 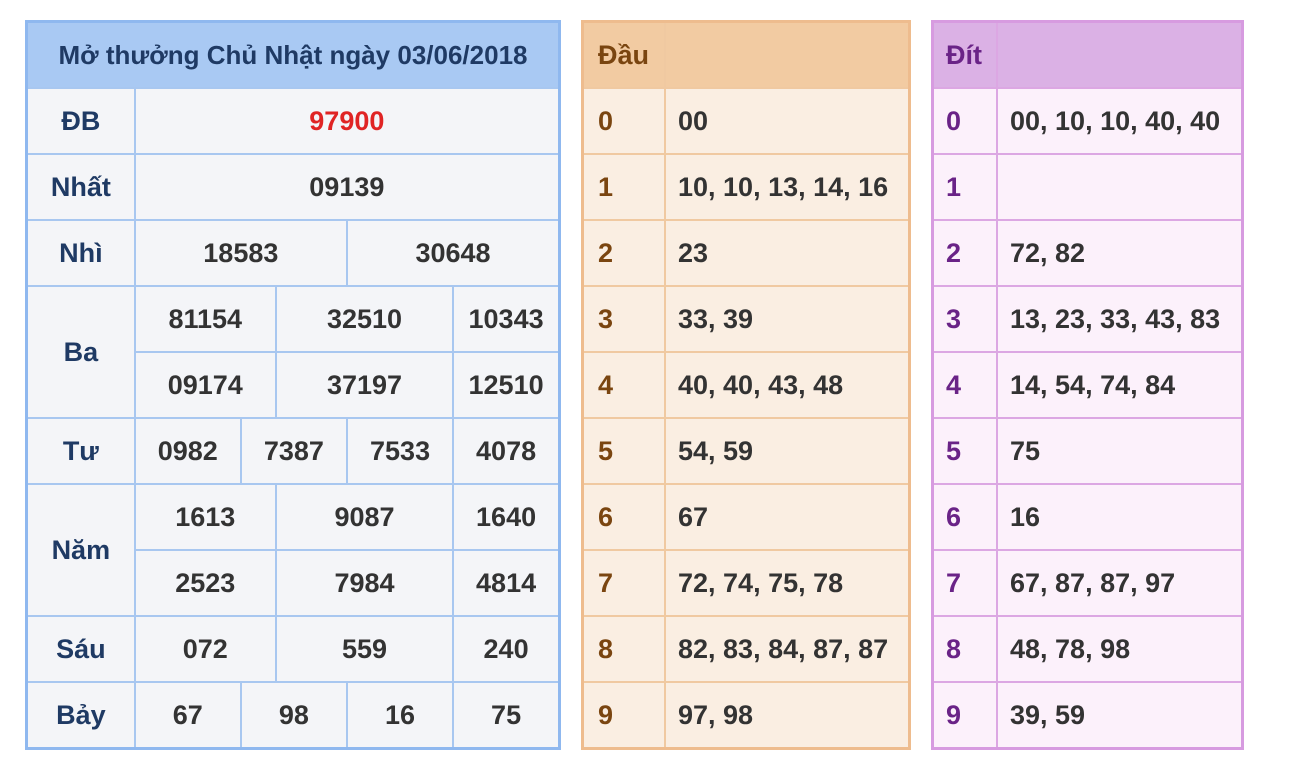 What do you see at coordinates (787, 517) in the screenshot?
I see `dau-value: 67` at bounding box center [787, 517].